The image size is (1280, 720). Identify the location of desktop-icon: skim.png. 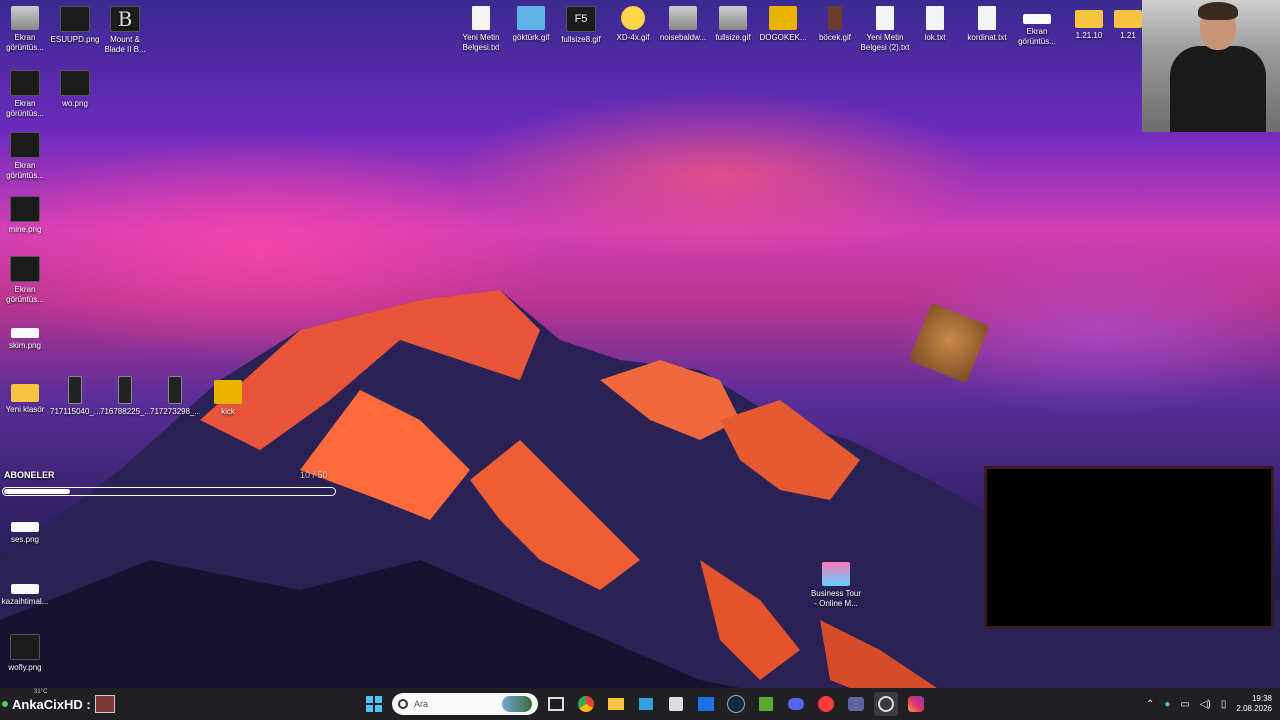
(25, 335).